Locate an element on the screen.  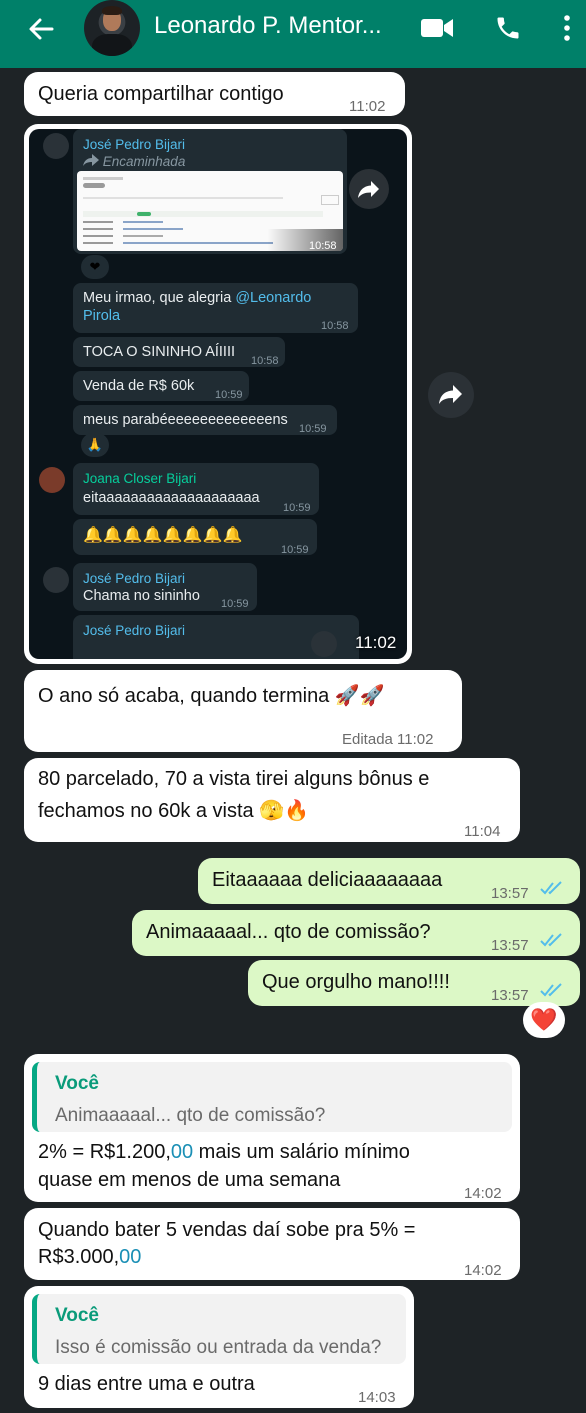
message-text: Animaaaaal... qto de comissão? is located at coordinates (288, 932).